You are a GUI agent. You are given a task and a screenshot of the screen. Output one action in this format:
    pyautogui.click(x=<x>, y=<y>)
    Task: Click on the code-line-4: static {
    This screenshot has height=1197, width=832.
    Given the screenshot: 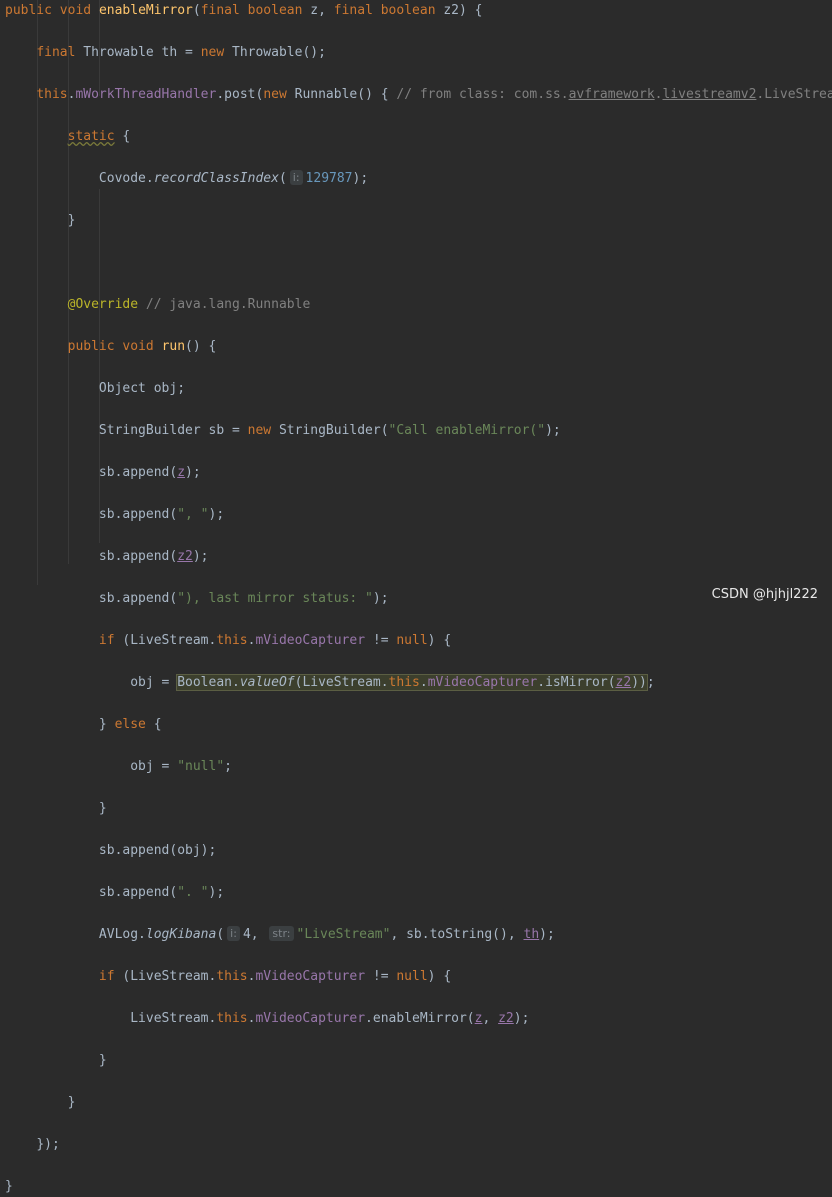 What is the action you would take?
    pyautogui.click(x=418, y=136)
    